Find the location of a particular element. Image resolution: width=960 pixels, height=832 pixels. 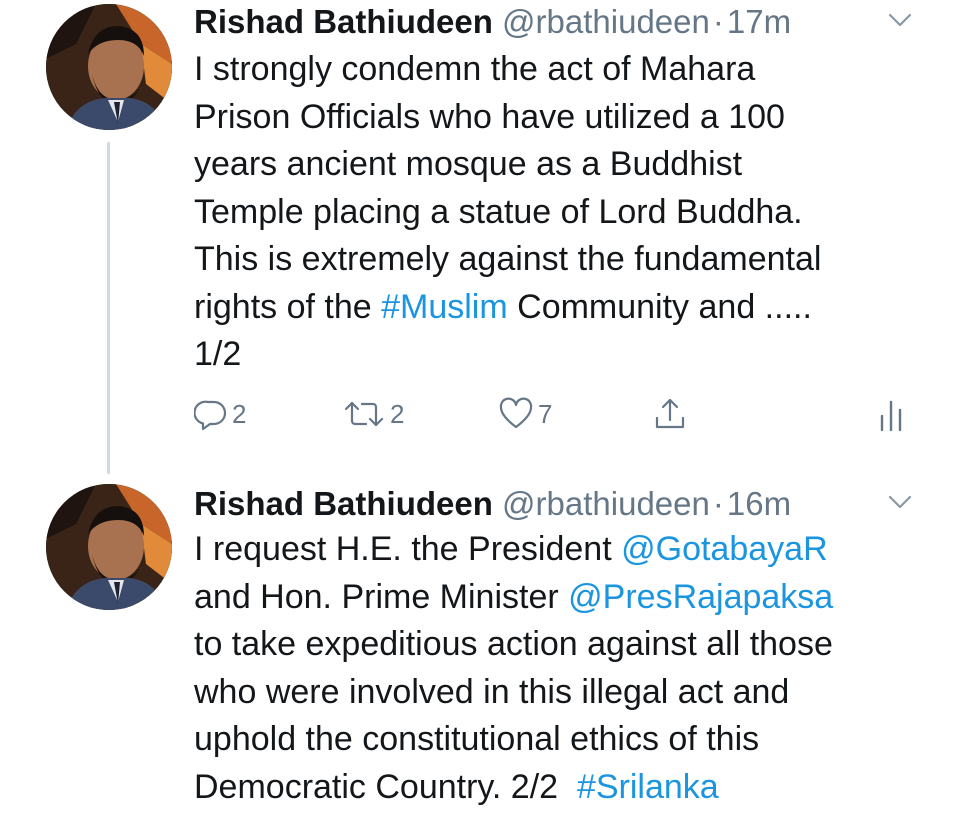

text-line: Democratic Country. 2/2 #Srilanka is located at coordinates (456, 786).